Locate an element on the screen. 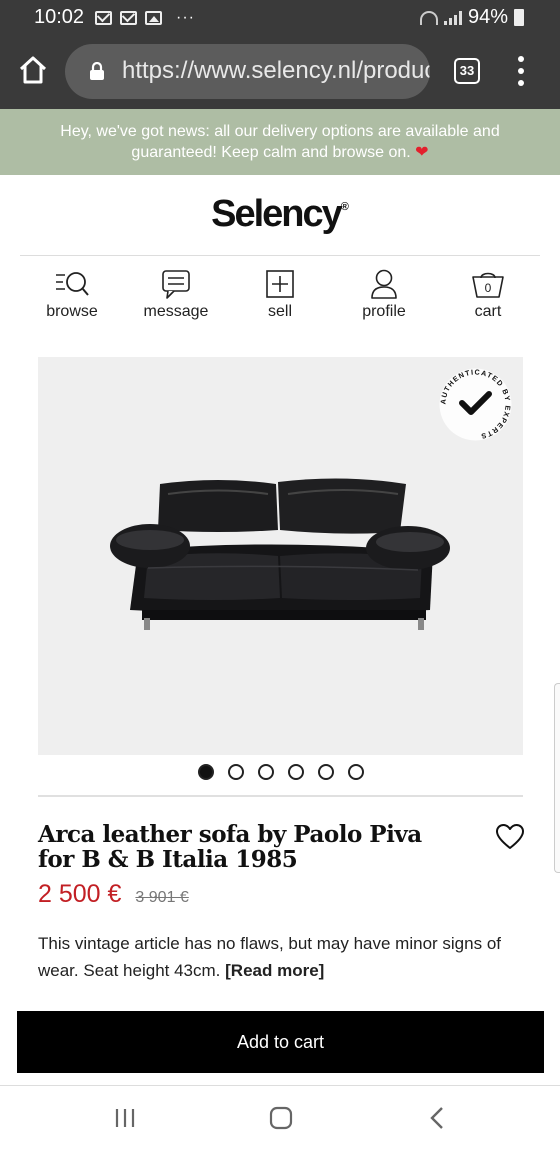  authenticated-badge: AUTHENTICATED BY EXPERTS is located at coordinates (475, 404).